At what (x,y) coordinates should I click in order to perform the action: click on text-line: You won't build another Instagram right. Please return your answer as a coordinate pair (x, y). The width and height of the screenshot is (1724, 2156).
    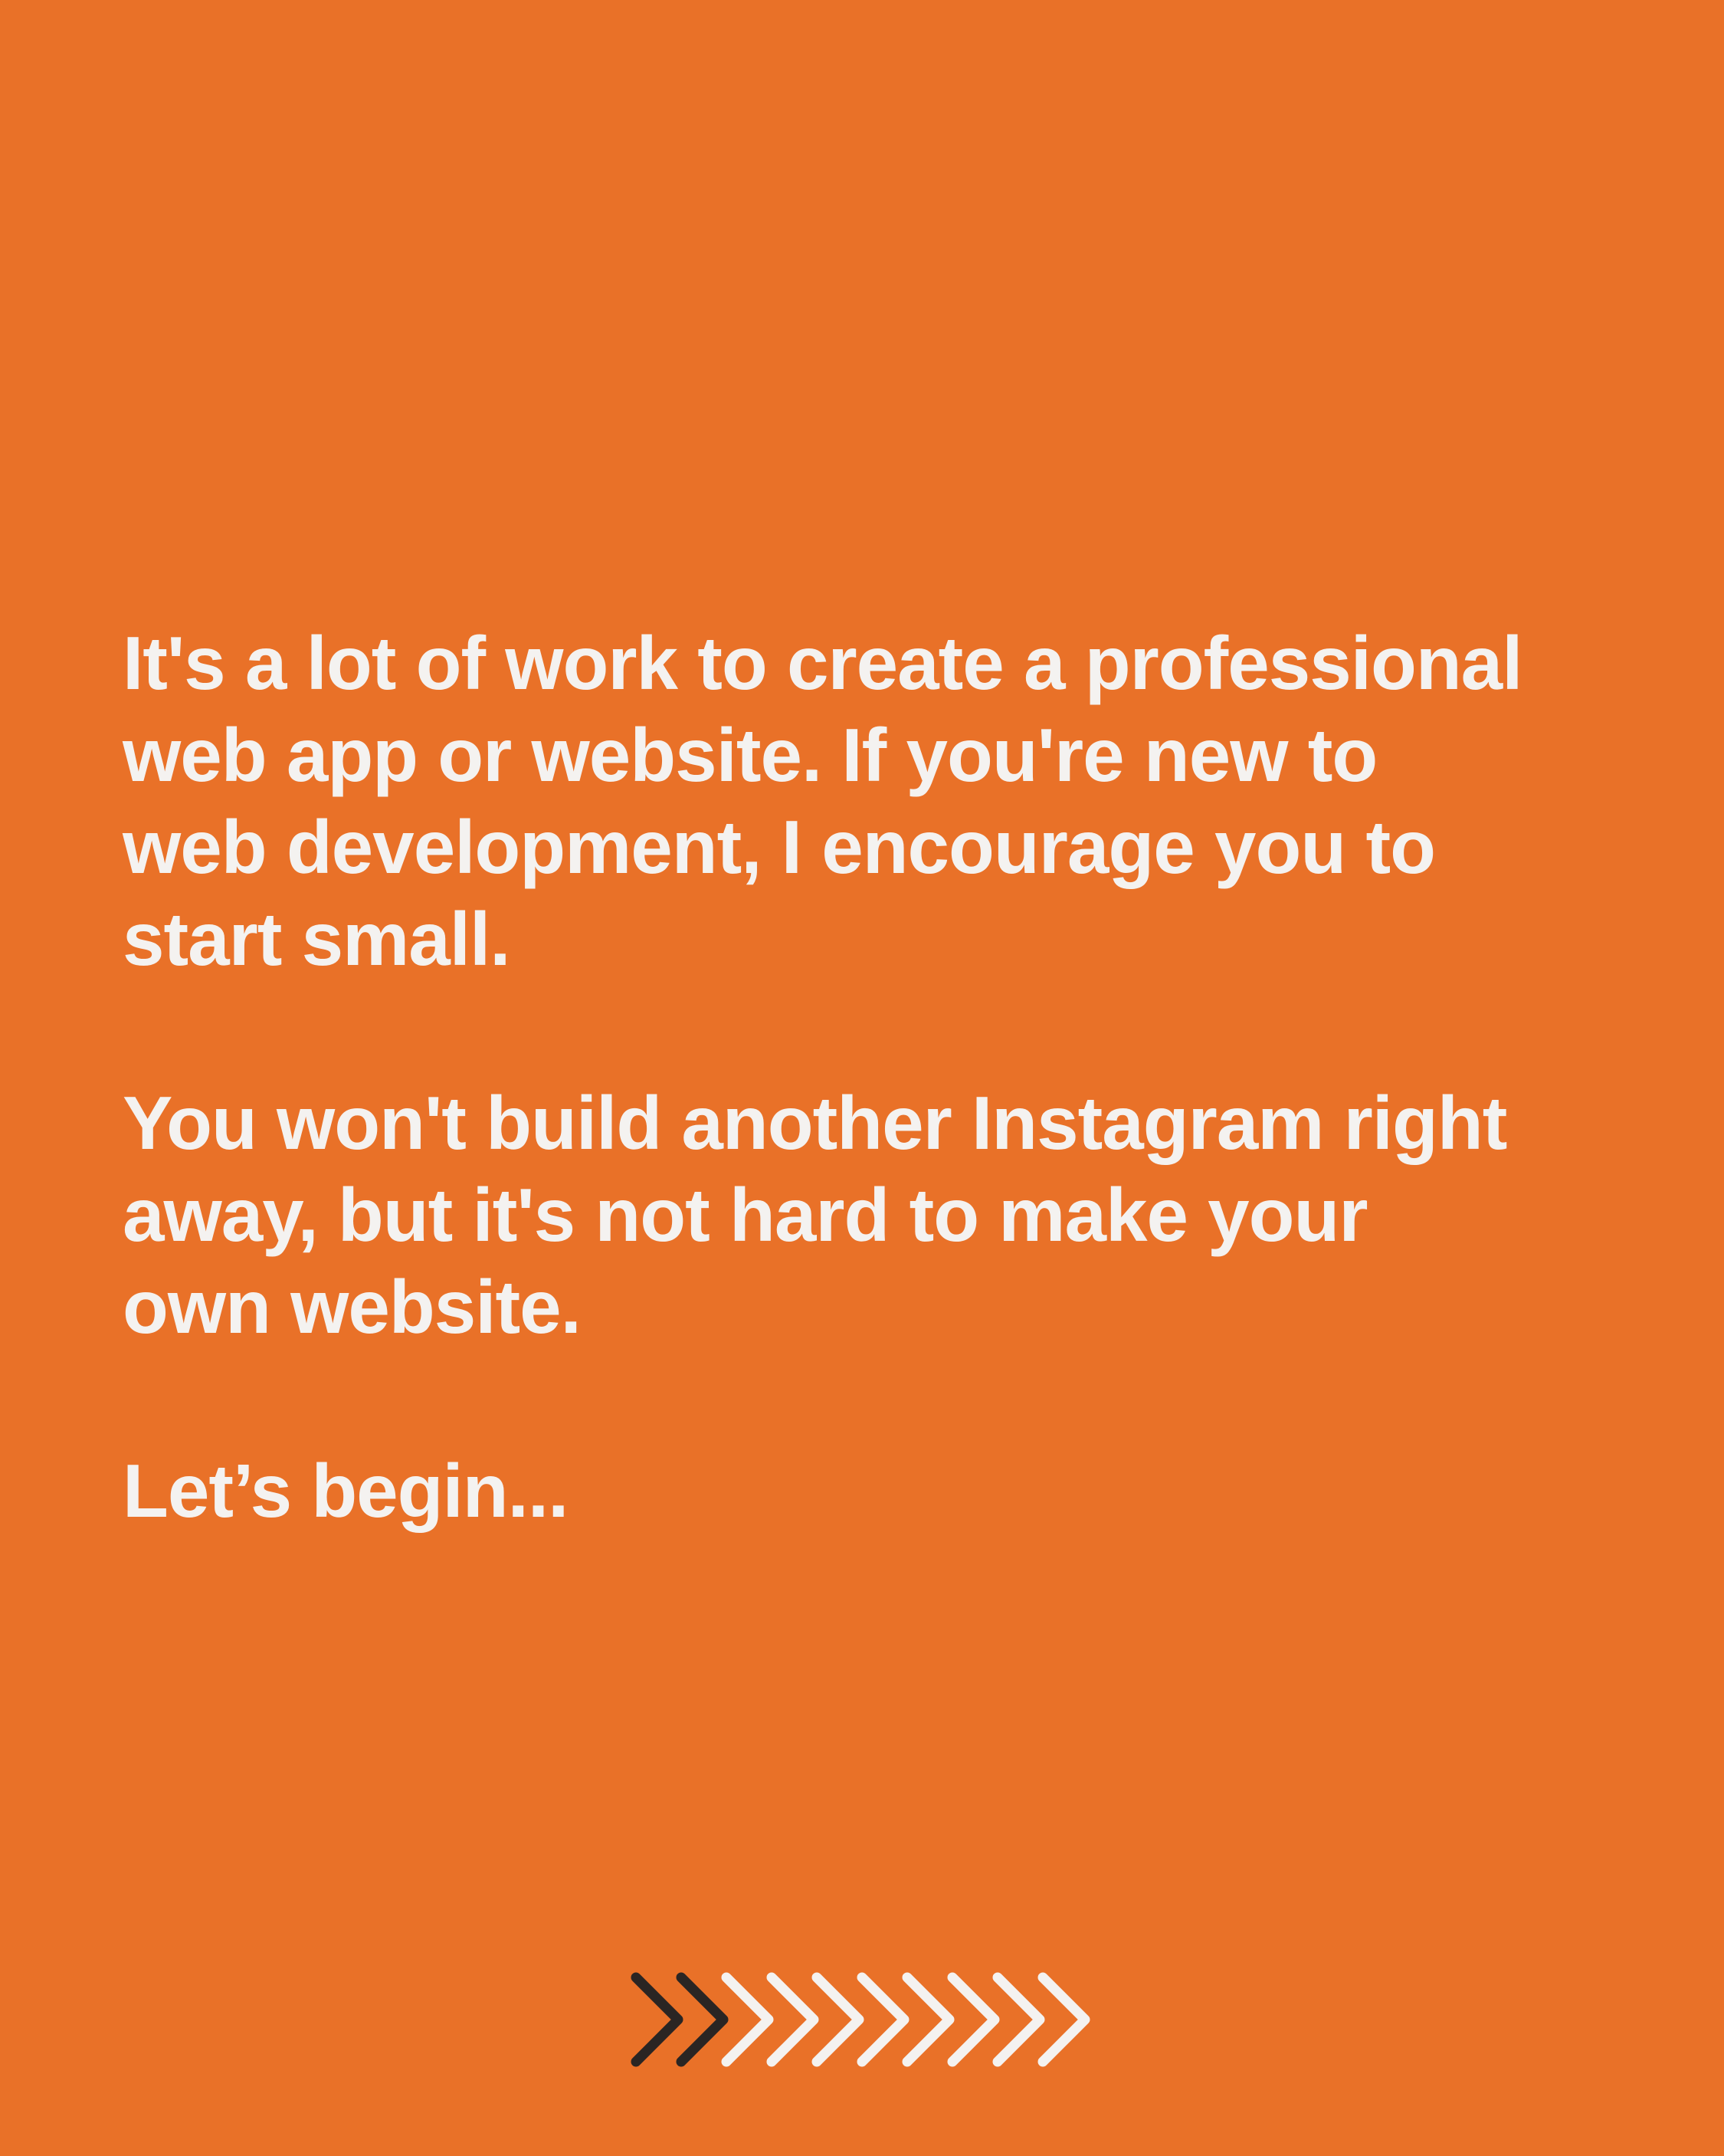
    Looking at the image, I should click on (815, 1123).